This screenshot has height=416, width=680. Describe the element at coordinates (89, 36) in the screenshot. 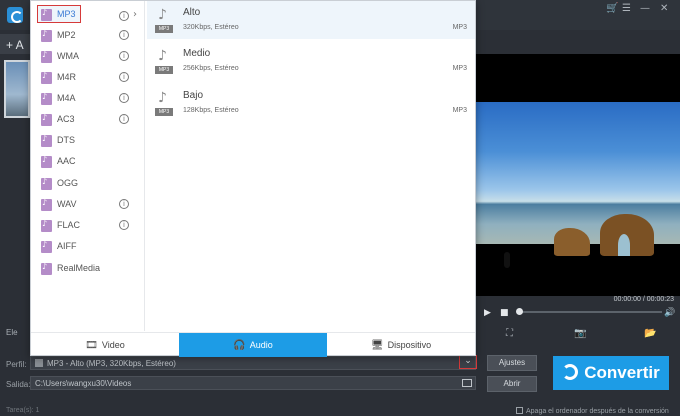

I see `format-item-mp2: MP2 i` at that location.